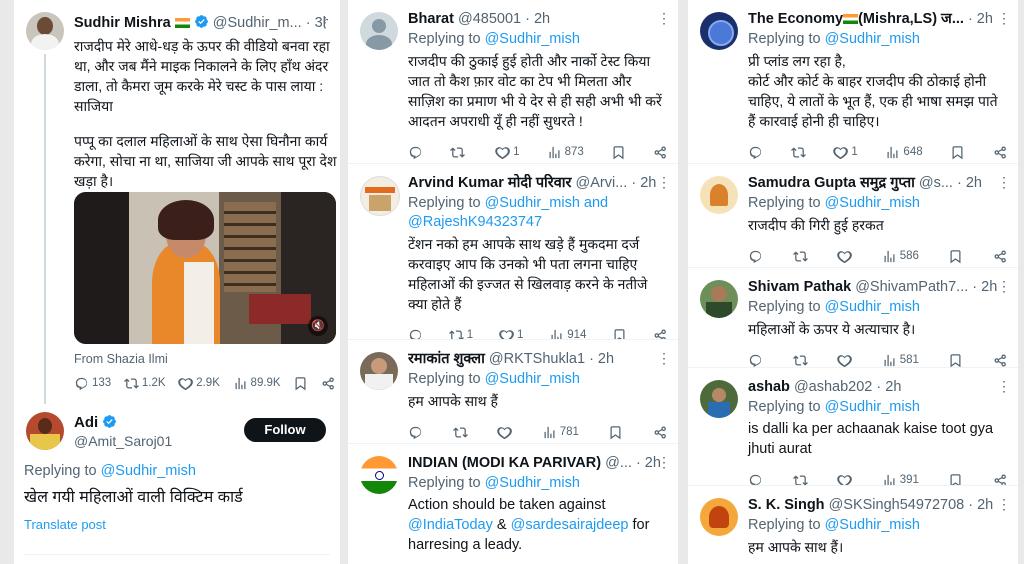 Image resolution: width=1024 pixels, height=564 pixels. What do you see at coordinates (900, 479) in the screenshot?
I see `views-button: 391` at bounding box center [900, 479].